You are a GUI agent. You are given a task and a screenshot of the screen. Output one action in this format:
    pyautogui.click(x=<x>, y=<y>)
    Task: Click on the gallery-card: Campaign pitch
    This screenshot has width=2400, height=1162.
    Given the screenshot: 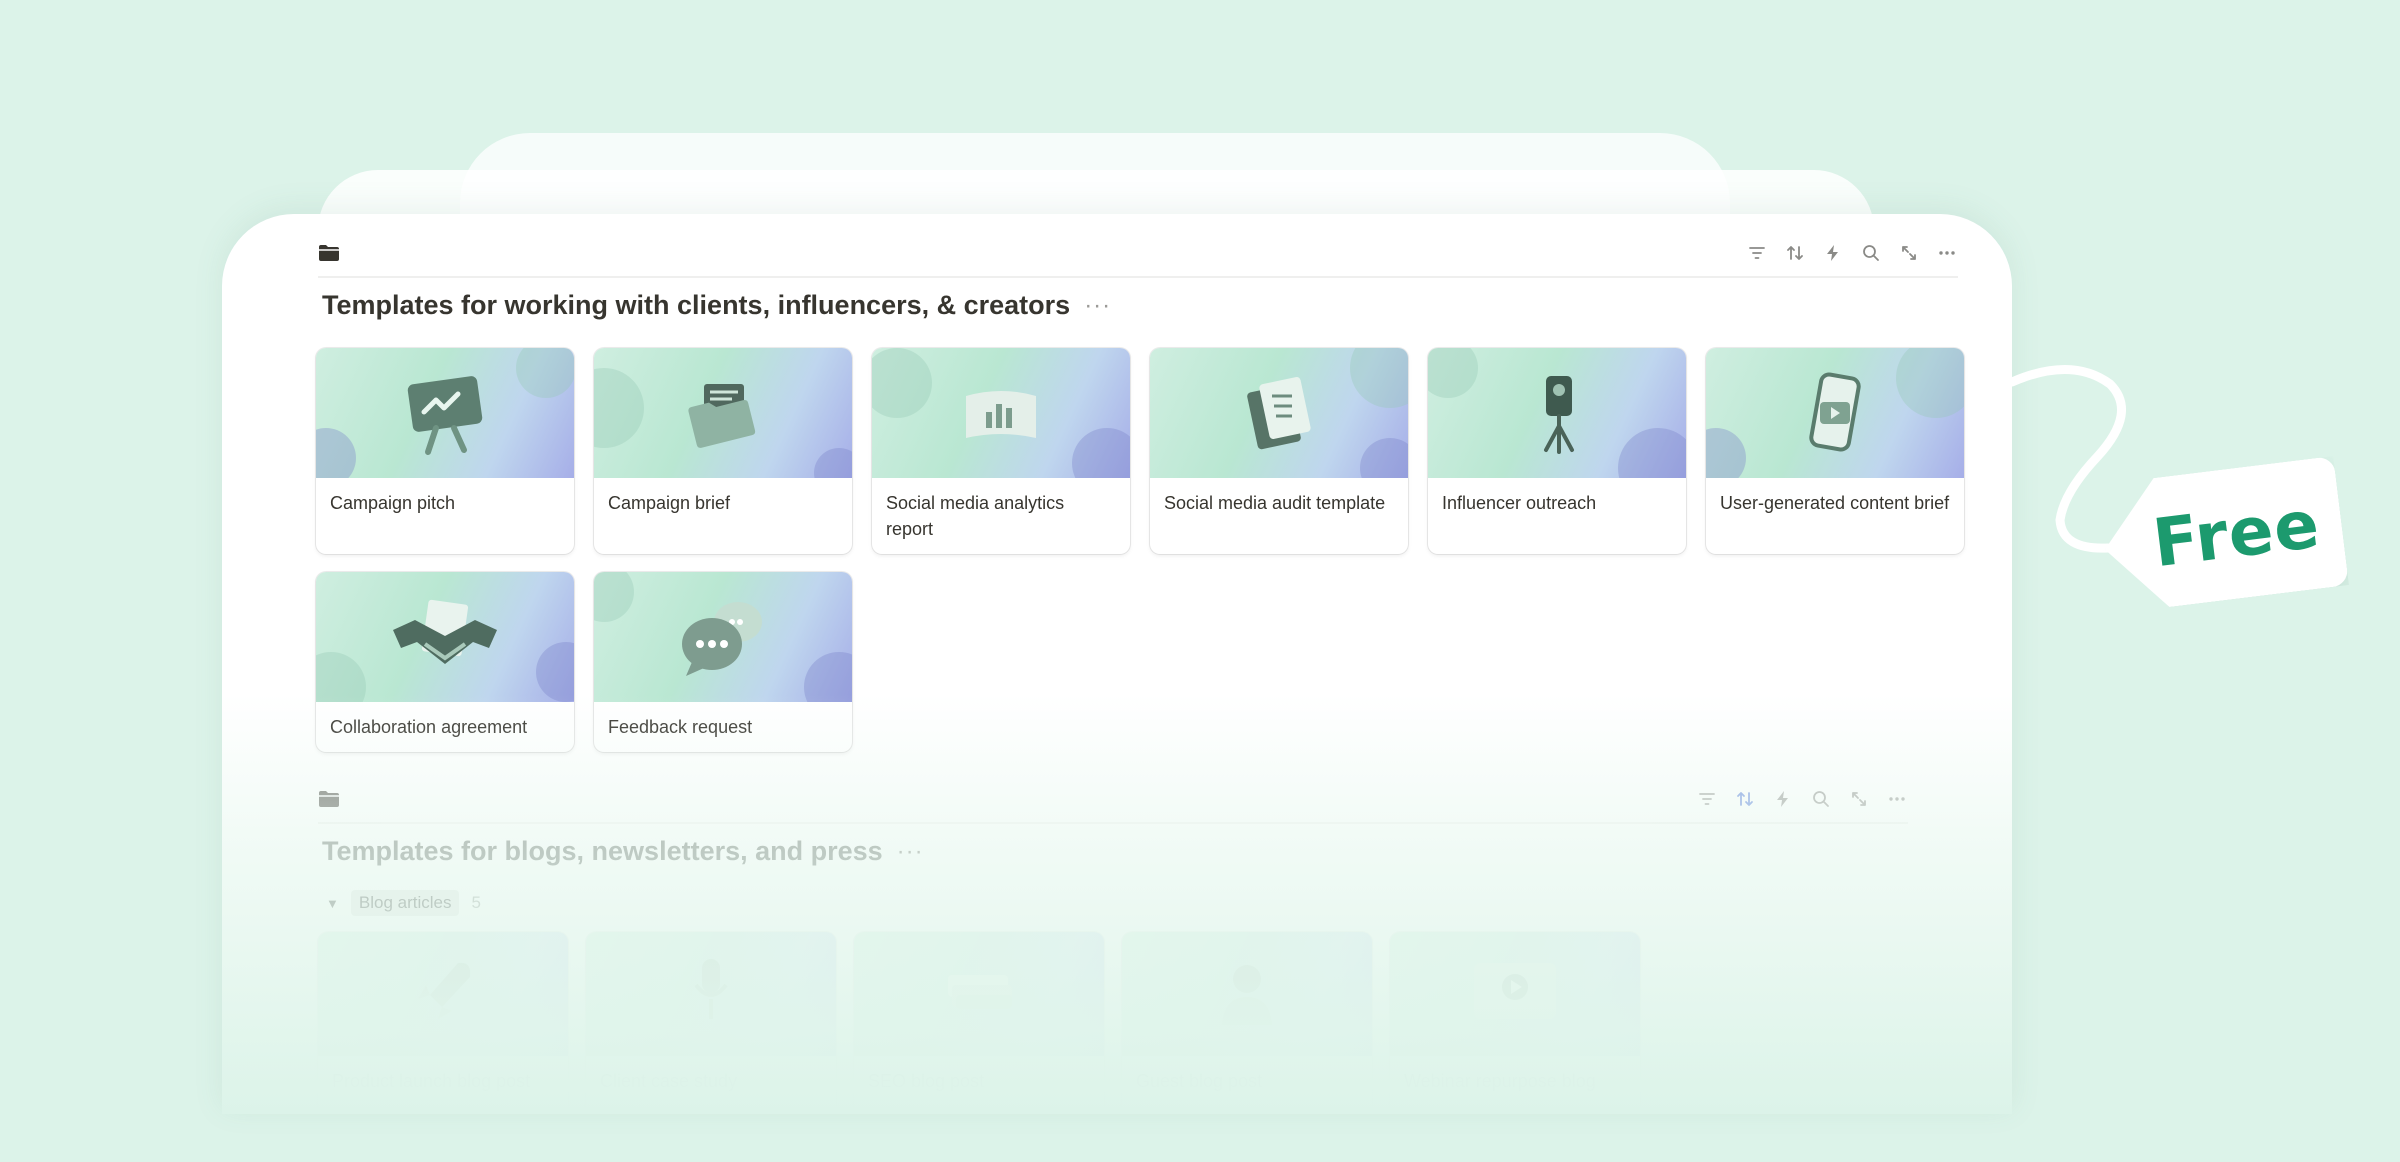 What is the action you would take?
    pyautogui.click(x=445, y=451)
    